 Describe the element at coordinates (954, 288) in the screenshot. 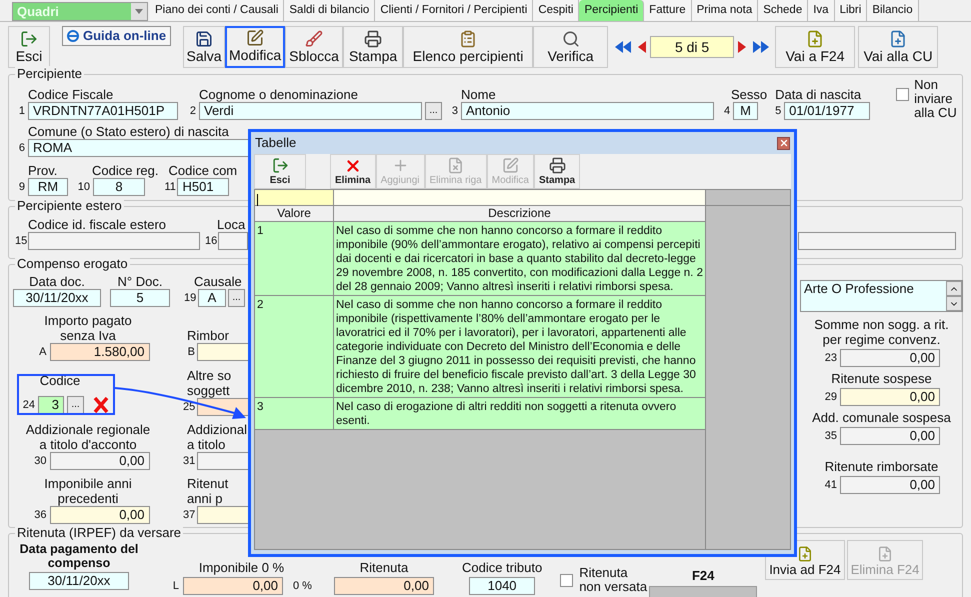

I see `scroll-up-icon` at that location.